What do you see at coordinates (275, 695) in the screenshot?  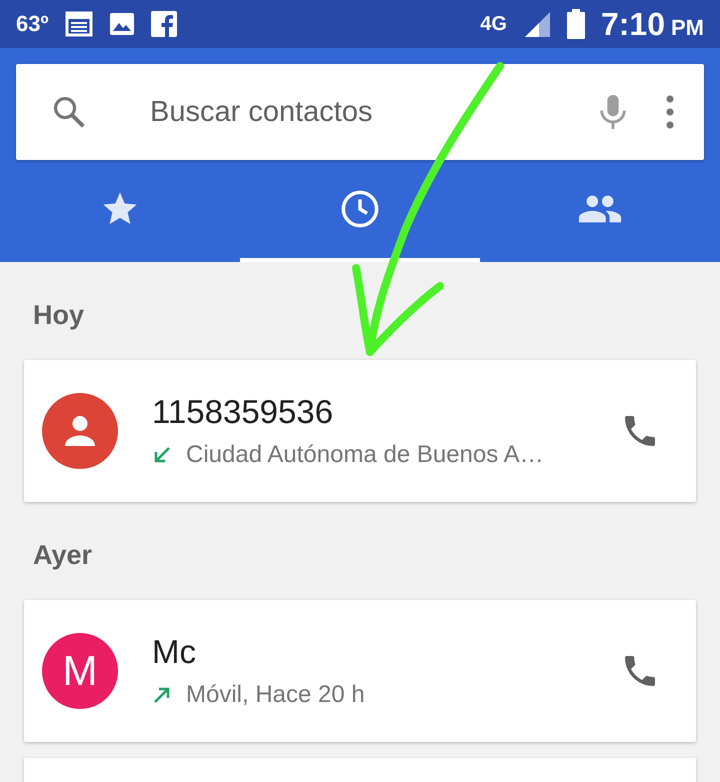 I see `call-detail: Móvil, Hace 20 h` at bounding box center [275, 695].